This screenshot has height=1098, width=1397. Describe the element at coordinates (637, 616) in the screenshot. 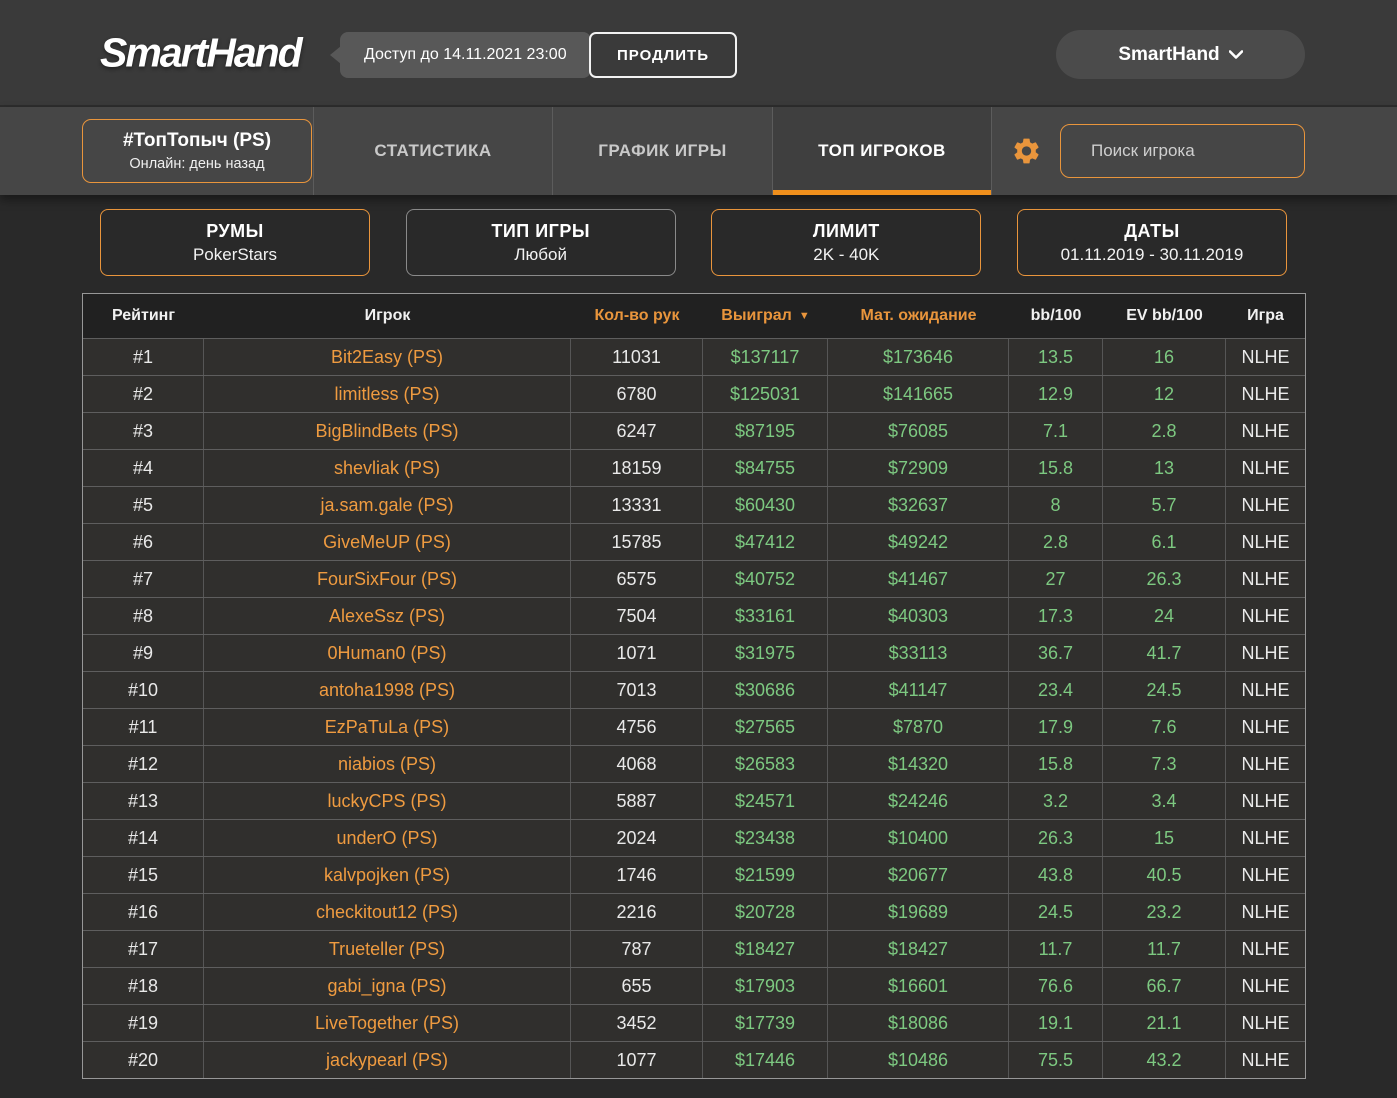

I see `cell-hands: 7504` at that location.